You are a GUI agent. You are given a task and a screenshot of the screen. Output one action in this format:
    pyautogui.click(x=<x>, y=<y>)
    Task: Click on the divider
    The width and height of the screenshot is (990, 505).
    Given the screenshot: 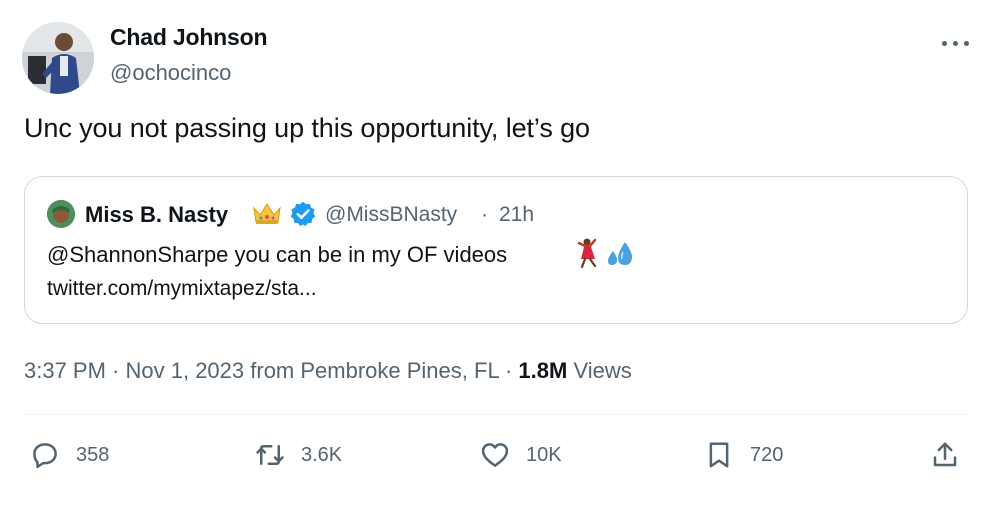 What is the action you would take?
    pyautogui.click(x=497, y=414)
    